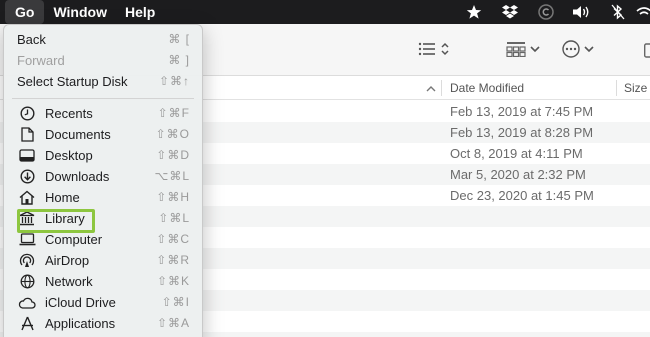 Image resolution: width=650 pixels, height=337 pixels. What do you see at coordinates (103, 281) in the screenshot?
I see `menu-item-network: Network ⇧⌘K` at bounding box center [103, 281].